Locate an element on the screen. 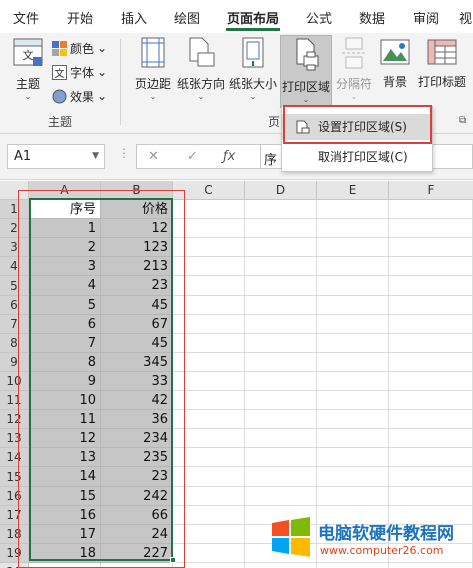 Image resolution: width=473 pixels, height=568 pixels. cell-d4 is located at coordinates (281, 266).